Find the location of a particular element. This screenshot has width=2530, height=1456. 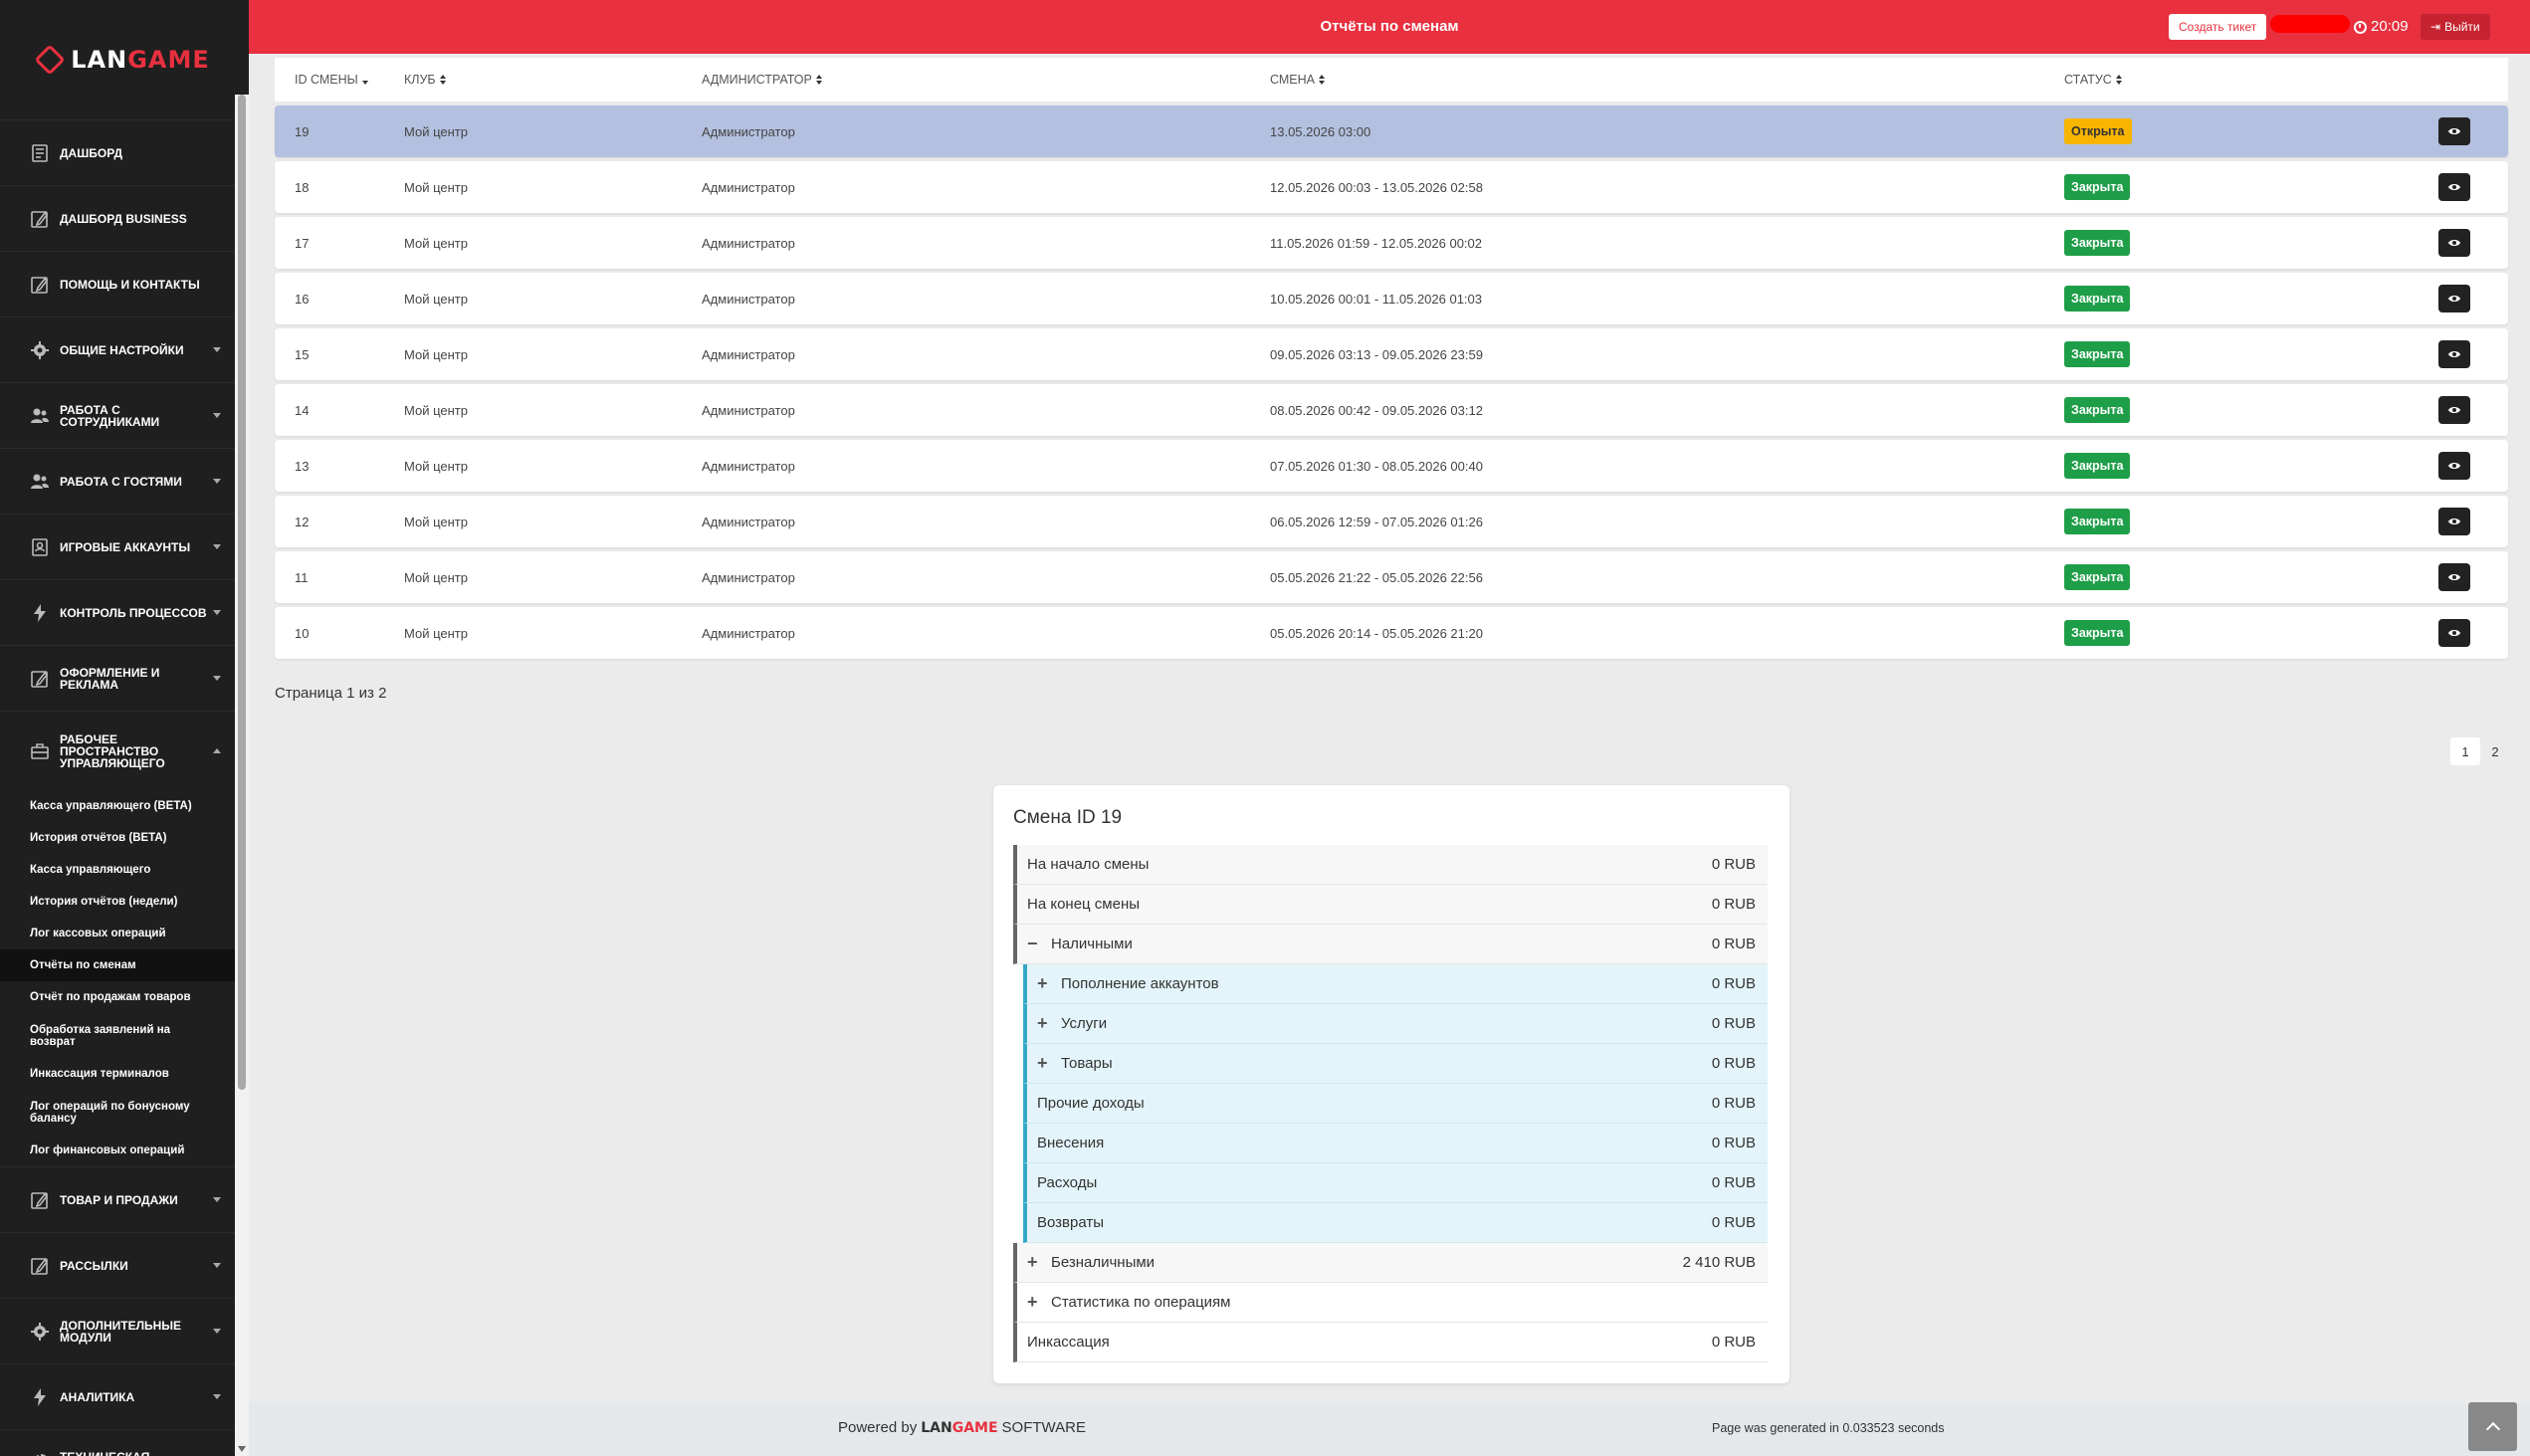

logout-button: ⇥ Выйти is located at coordinates (2455, 27).